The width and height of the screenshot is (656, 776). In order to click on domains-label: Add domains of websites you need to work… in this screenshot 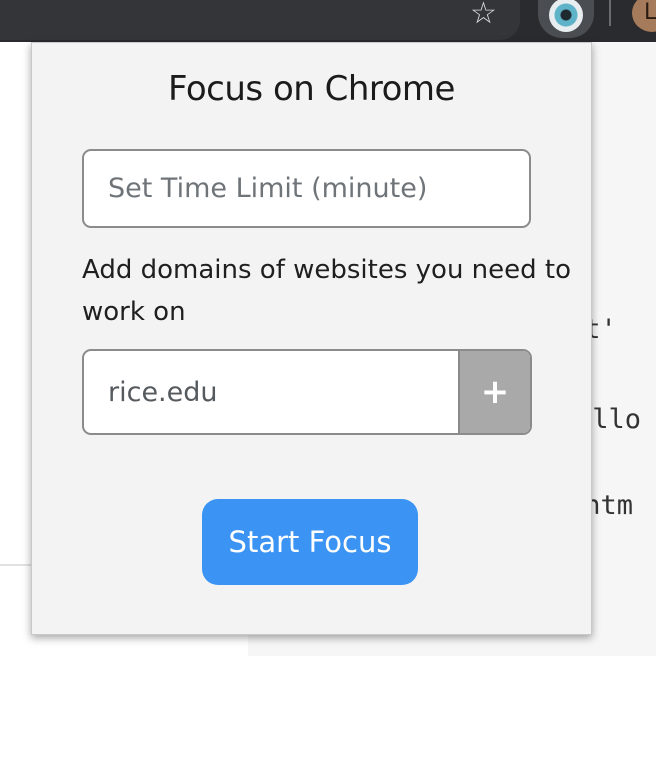, I will do `click(327, 291)`.